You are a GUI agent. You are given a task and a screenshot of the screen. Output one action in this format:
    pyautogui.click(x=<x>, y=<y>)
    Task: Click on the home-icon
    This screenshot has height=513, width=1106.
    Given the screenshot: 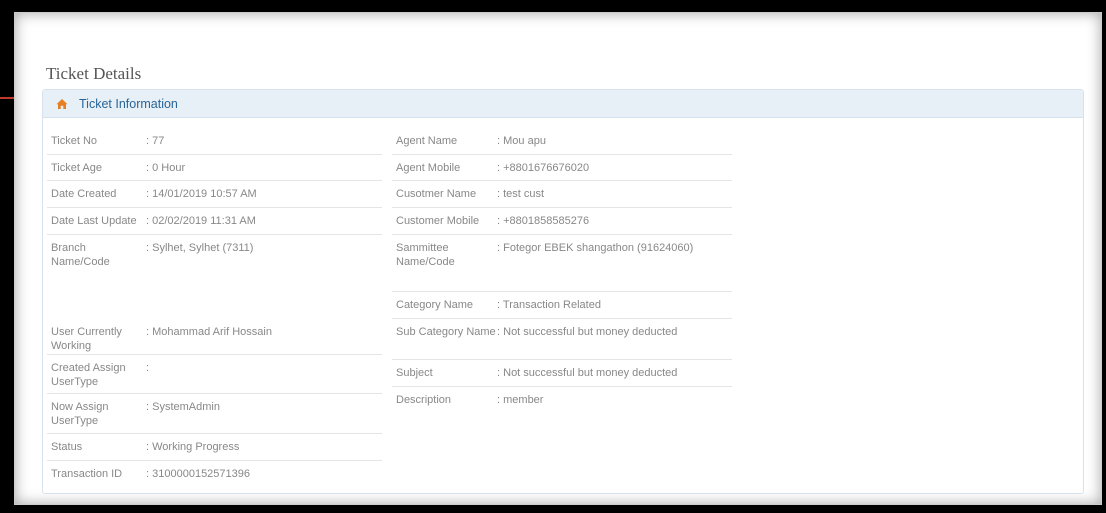 What is the action you would take?
    pyautogui.click(x=62, y=104)
    